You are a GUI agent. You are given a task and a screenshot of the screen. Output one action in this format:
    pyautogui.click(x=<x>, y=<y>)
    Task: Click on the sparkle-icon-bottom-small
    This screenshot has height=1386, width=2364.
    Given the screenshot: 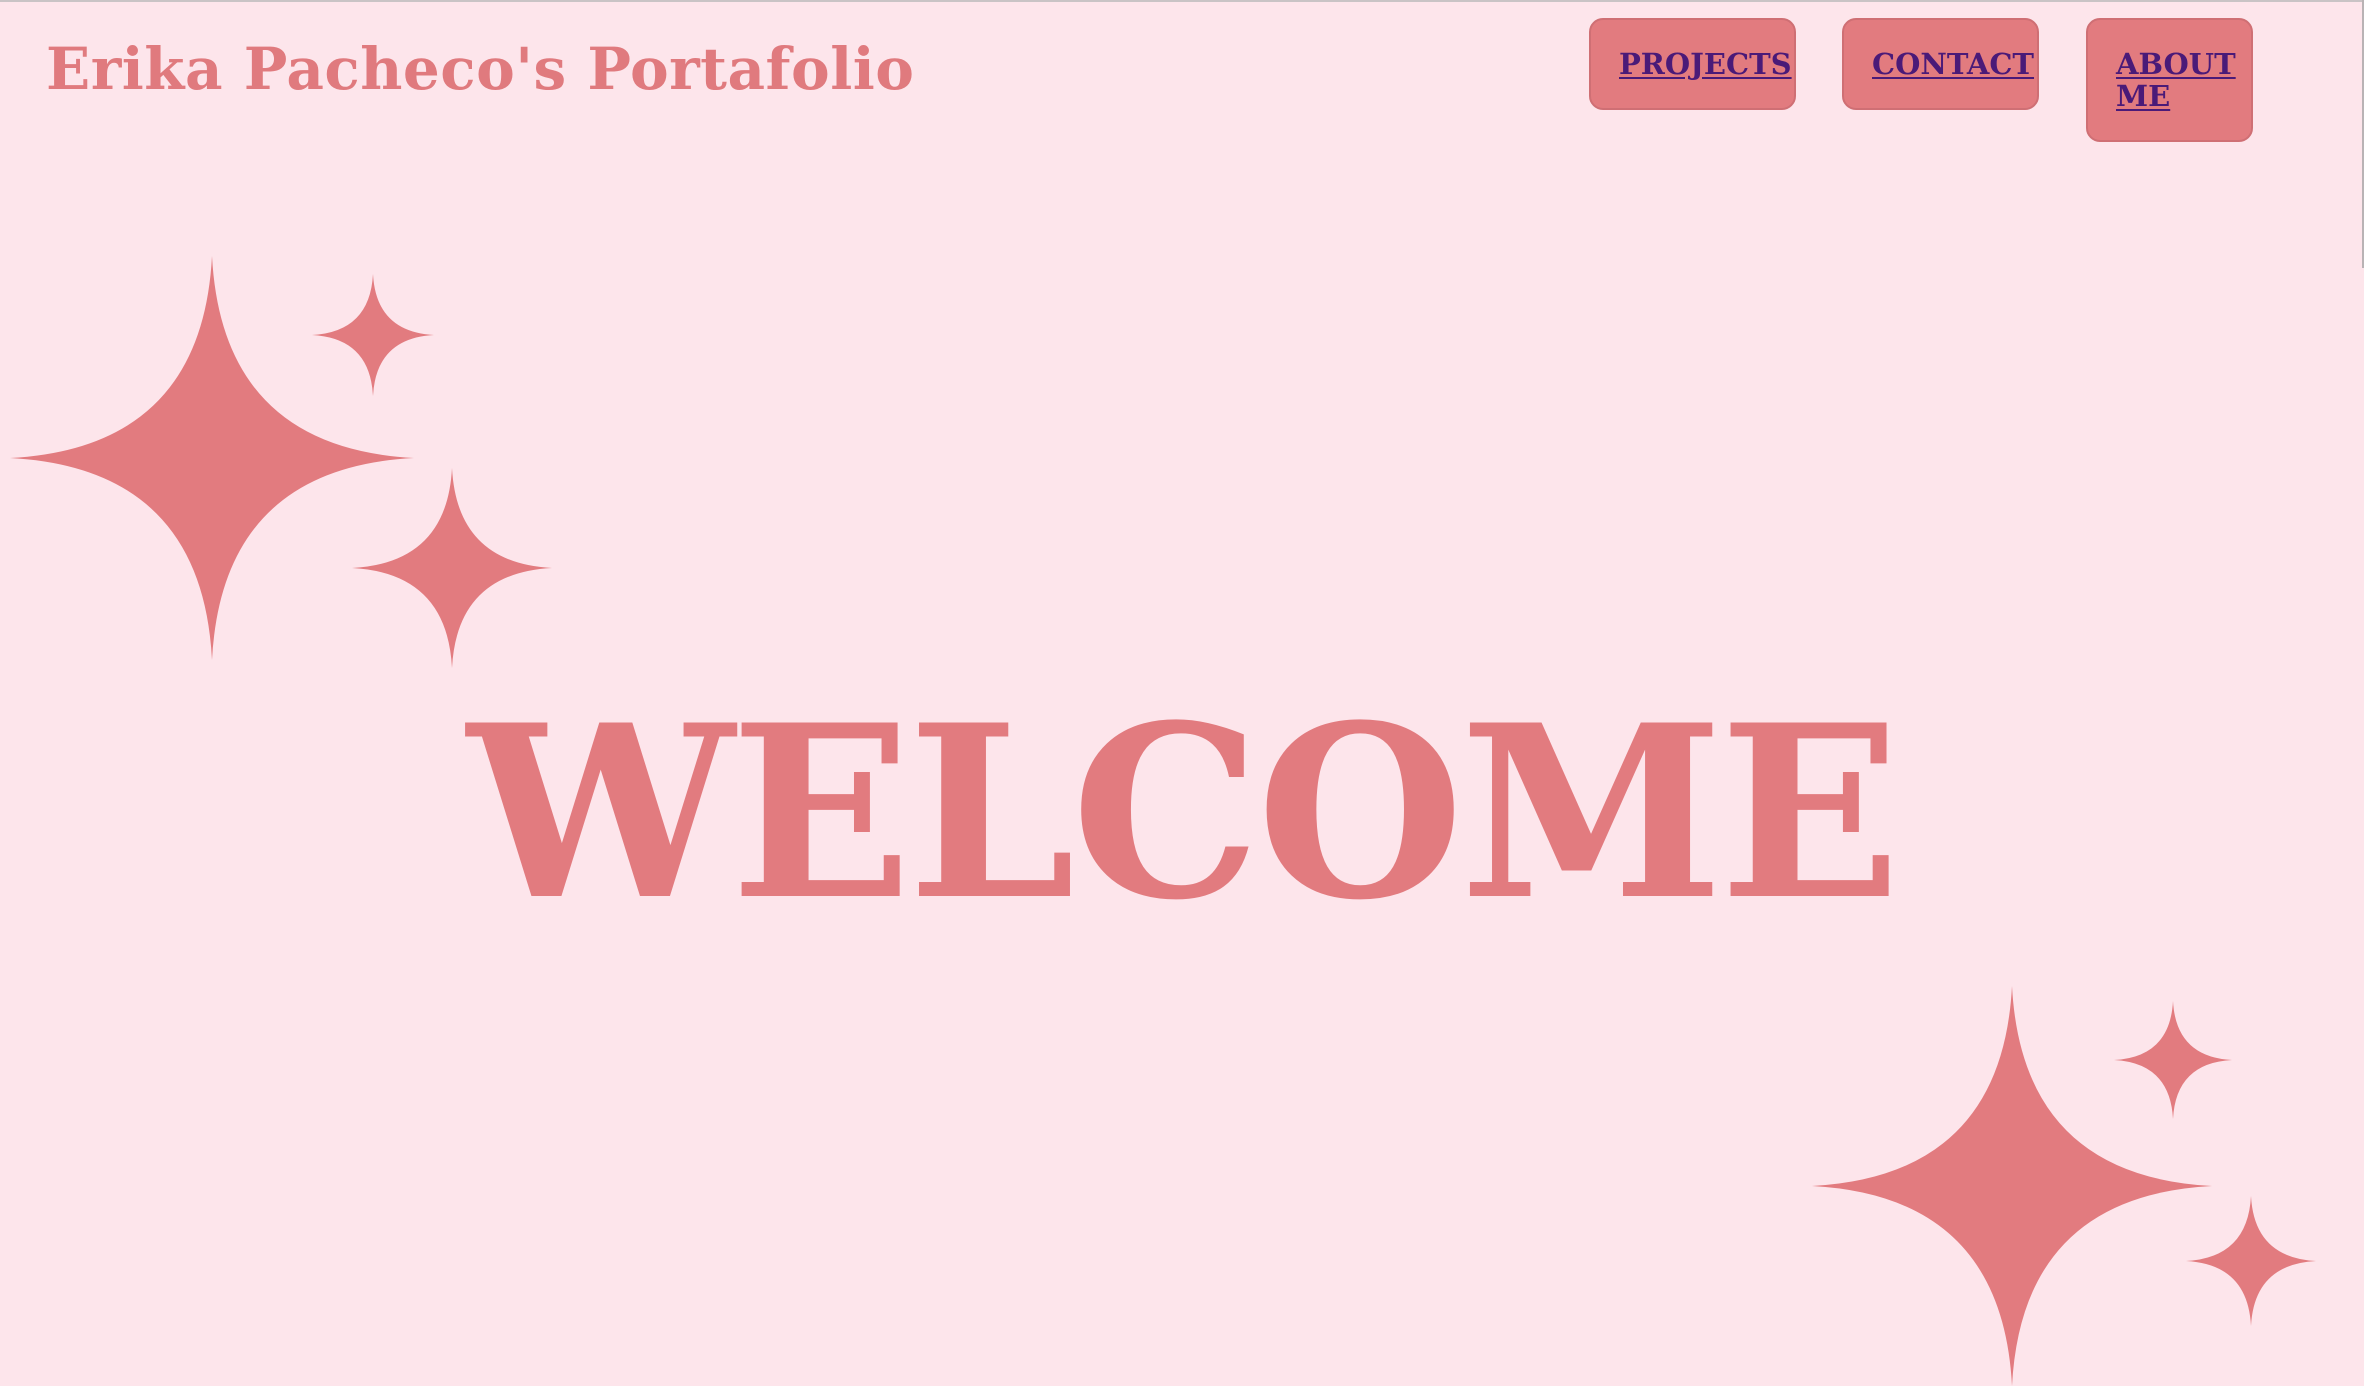 What is the action you would take?
    pyautogui.click(x=2173, y=1060)
    